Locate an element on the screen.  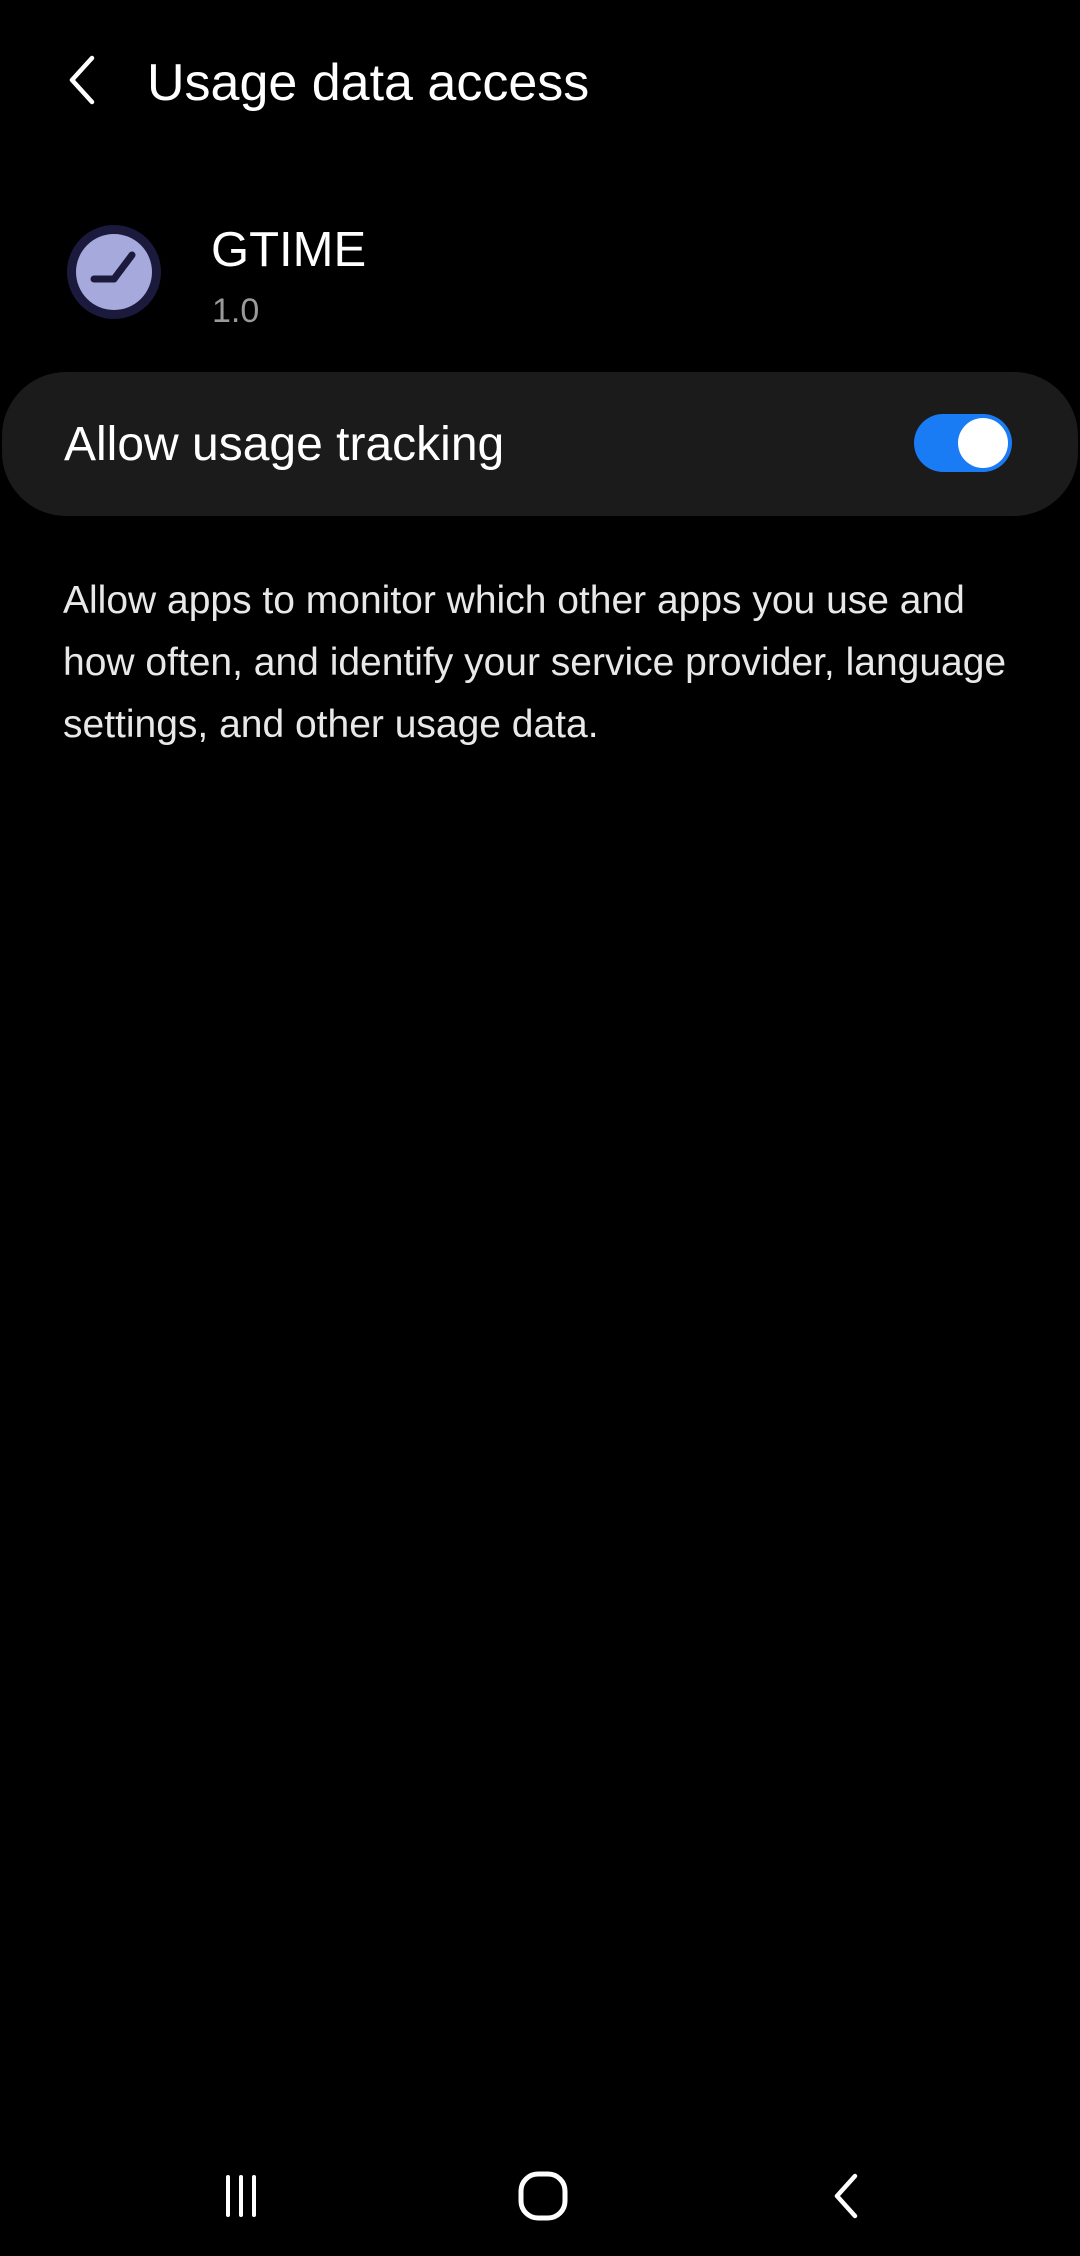
app-bar: Usage data access is located at coordinates (540, 85).